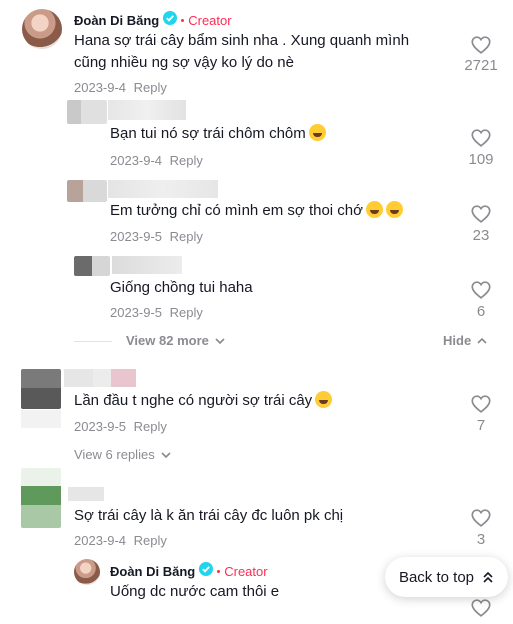 This screenshot has width=513, height=624. What do you see at coordinates (100, 426) in the screenshot?
I see `comment-date: 2023-9-5` at bounding box center [100, 426].